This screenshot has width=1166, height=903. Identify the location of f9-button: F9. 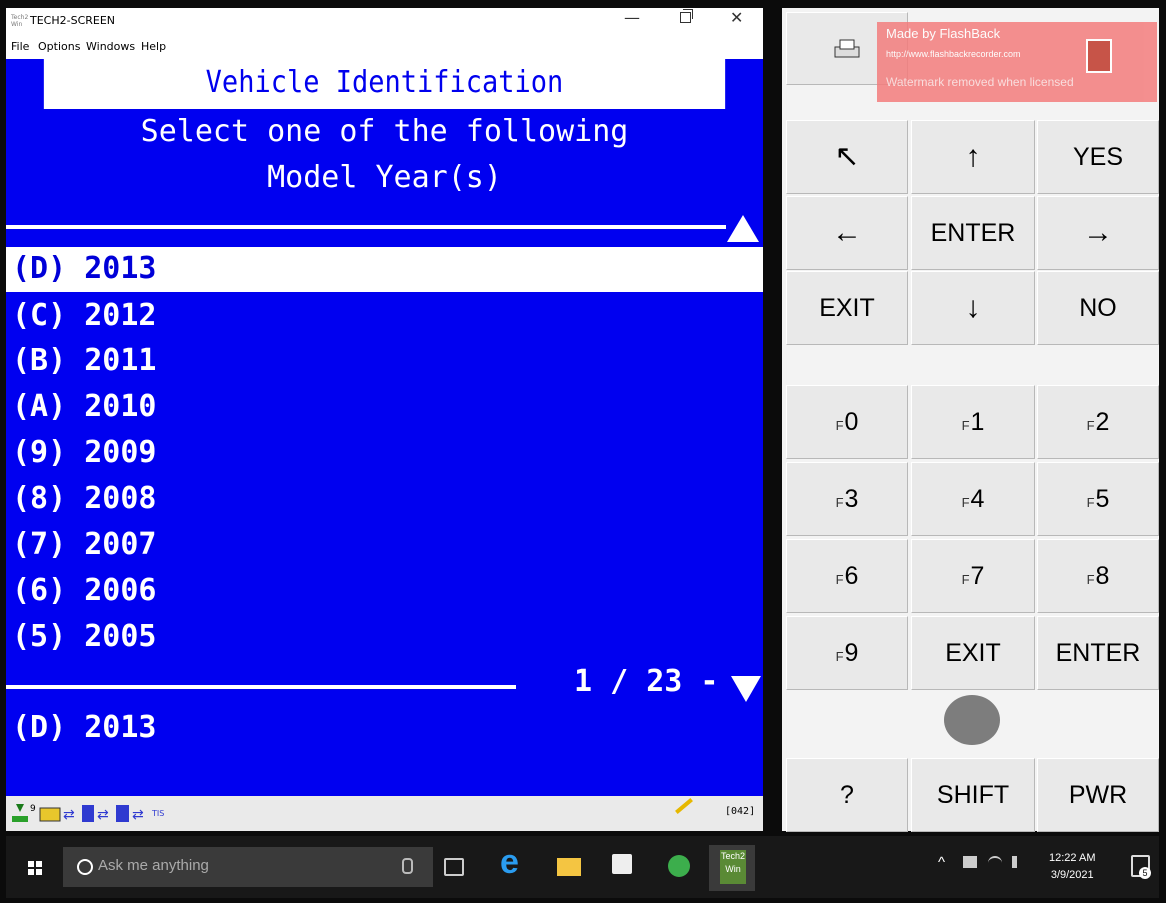
(847, 653).